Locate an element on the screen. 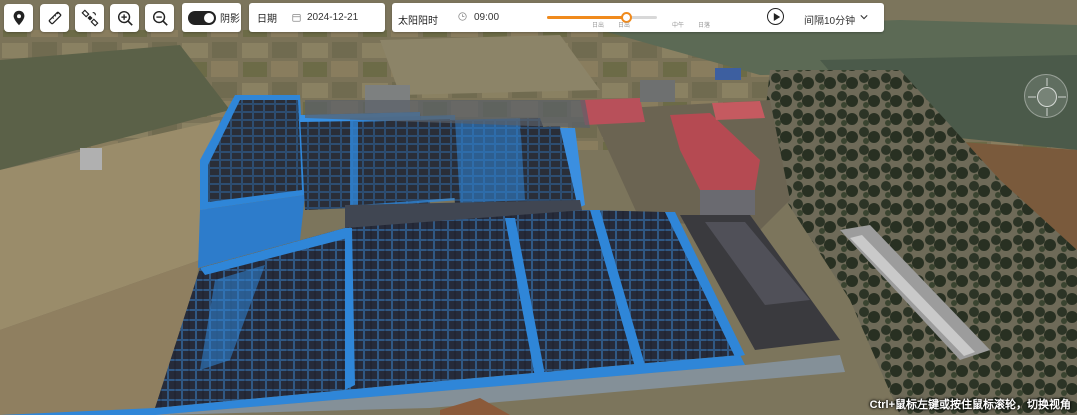  sun-time-slider is located at coordinates (602, 17).